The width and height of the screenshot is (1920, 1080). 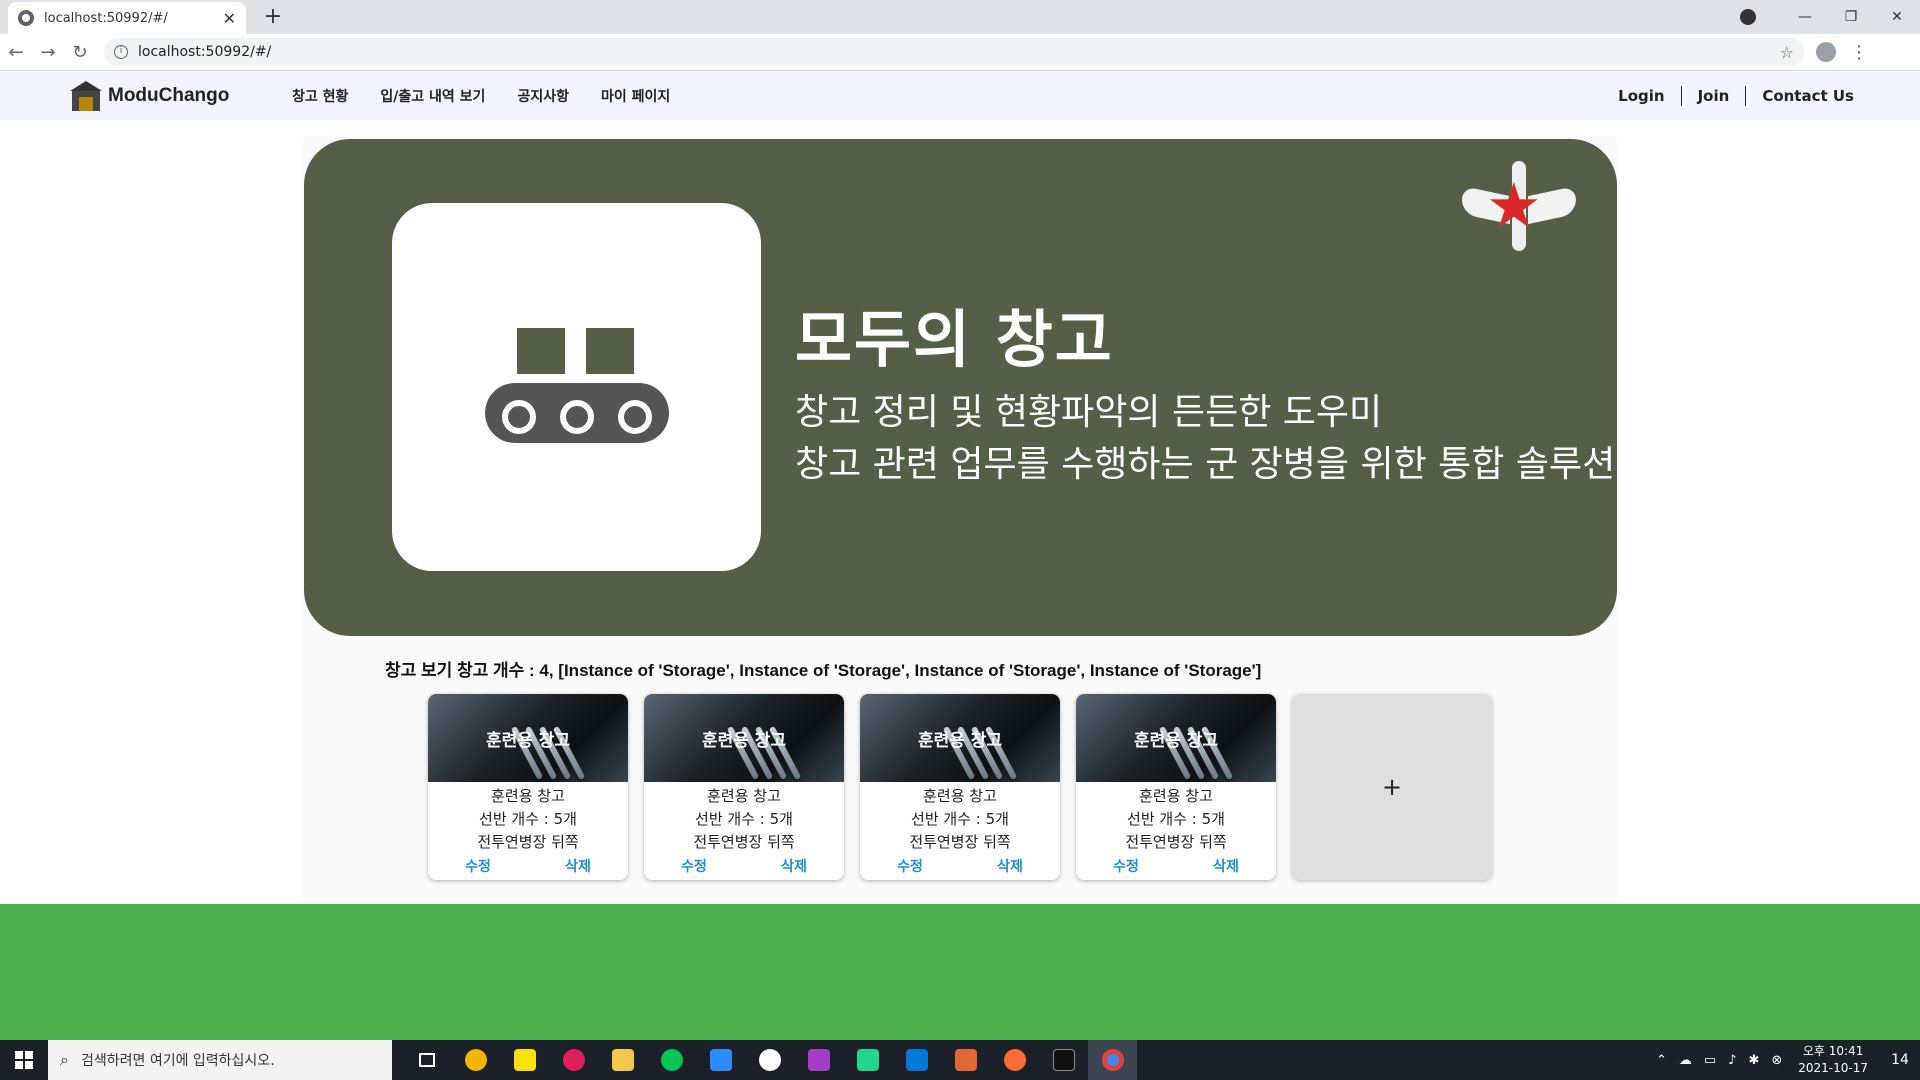 I want to click on slack-icon, so click(x=573, y=1060).